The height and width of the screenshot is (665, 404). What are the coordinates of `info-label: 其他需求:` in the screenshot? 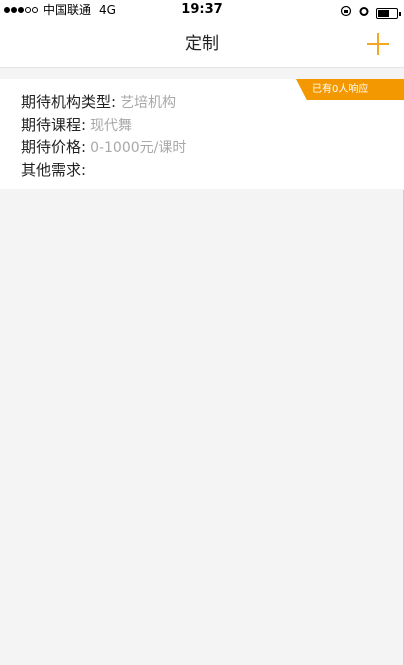 It's located at (54, 169).